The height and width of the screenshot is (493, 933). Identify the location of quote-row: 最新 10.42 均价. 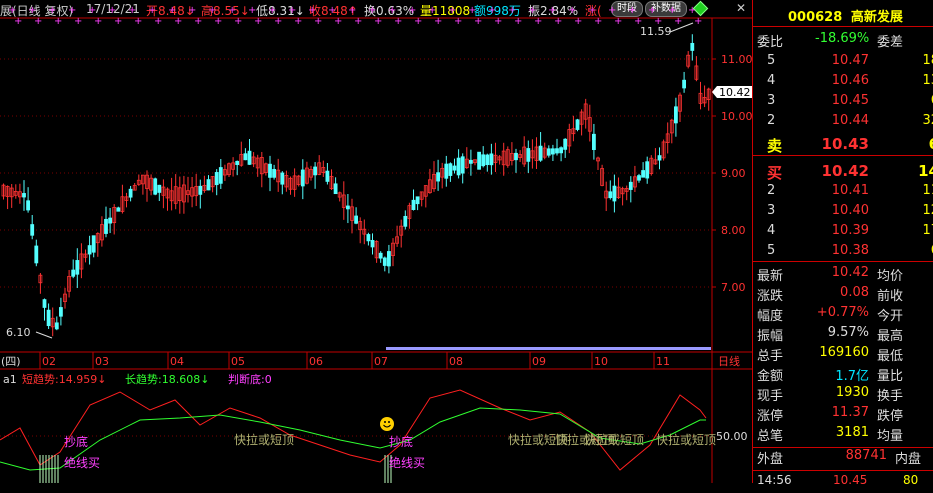
(843, 275).